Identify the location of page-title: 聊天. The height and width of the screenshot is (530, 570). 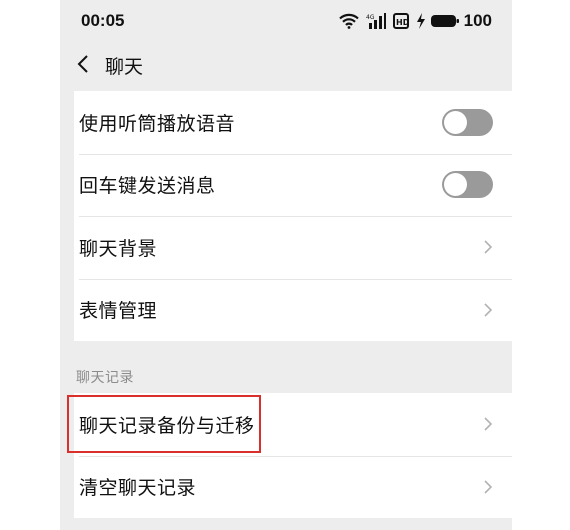
(124, 67).